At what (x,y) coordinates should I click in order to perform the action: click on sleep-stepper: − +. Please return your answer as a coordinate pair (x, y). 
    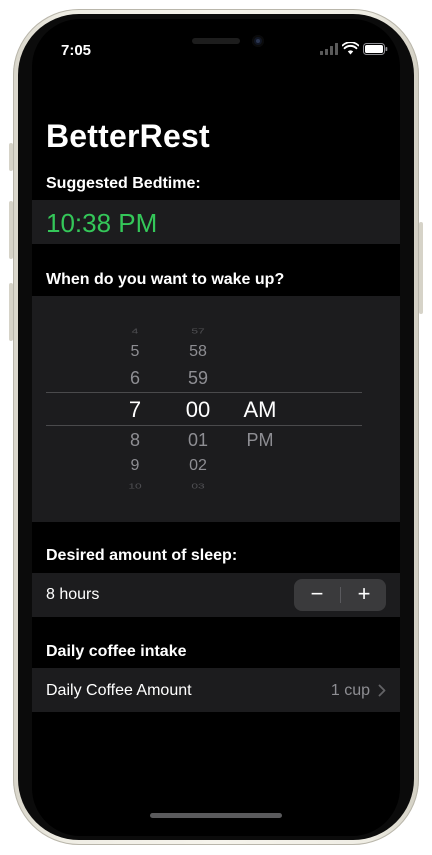
    Looking at the image, I should click on (340, 595).